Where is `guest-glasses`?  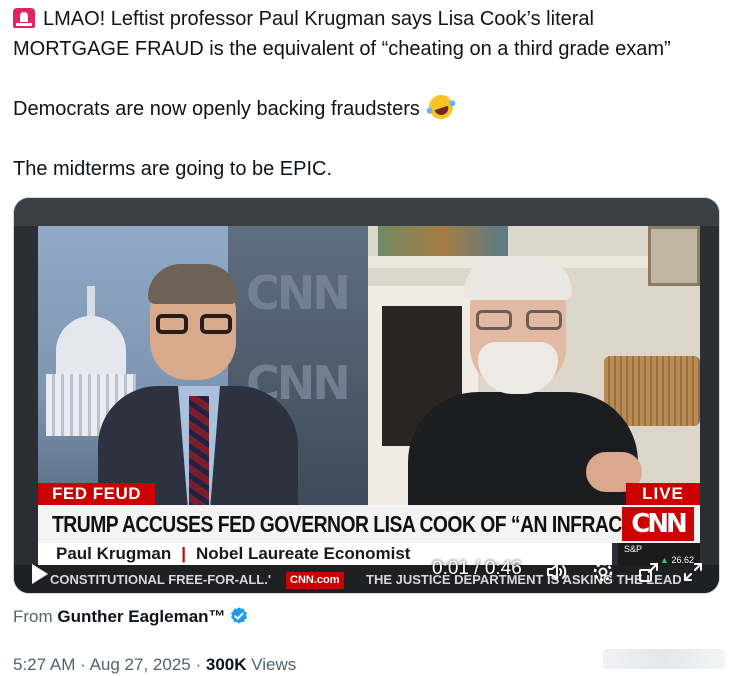
guest-glasses is located at coordinates (519, 320).